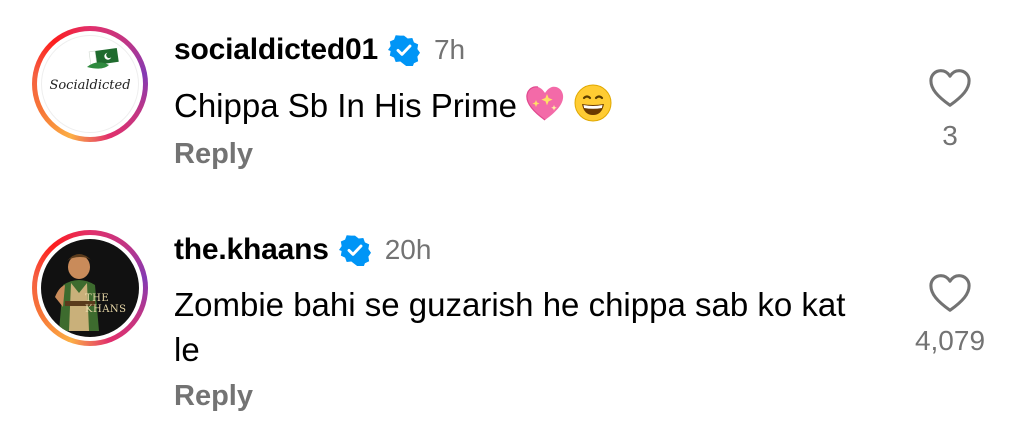 This screenshot has height=436, width=1024. I want to click on story-ring: Socialdicted, so click(90, 84).